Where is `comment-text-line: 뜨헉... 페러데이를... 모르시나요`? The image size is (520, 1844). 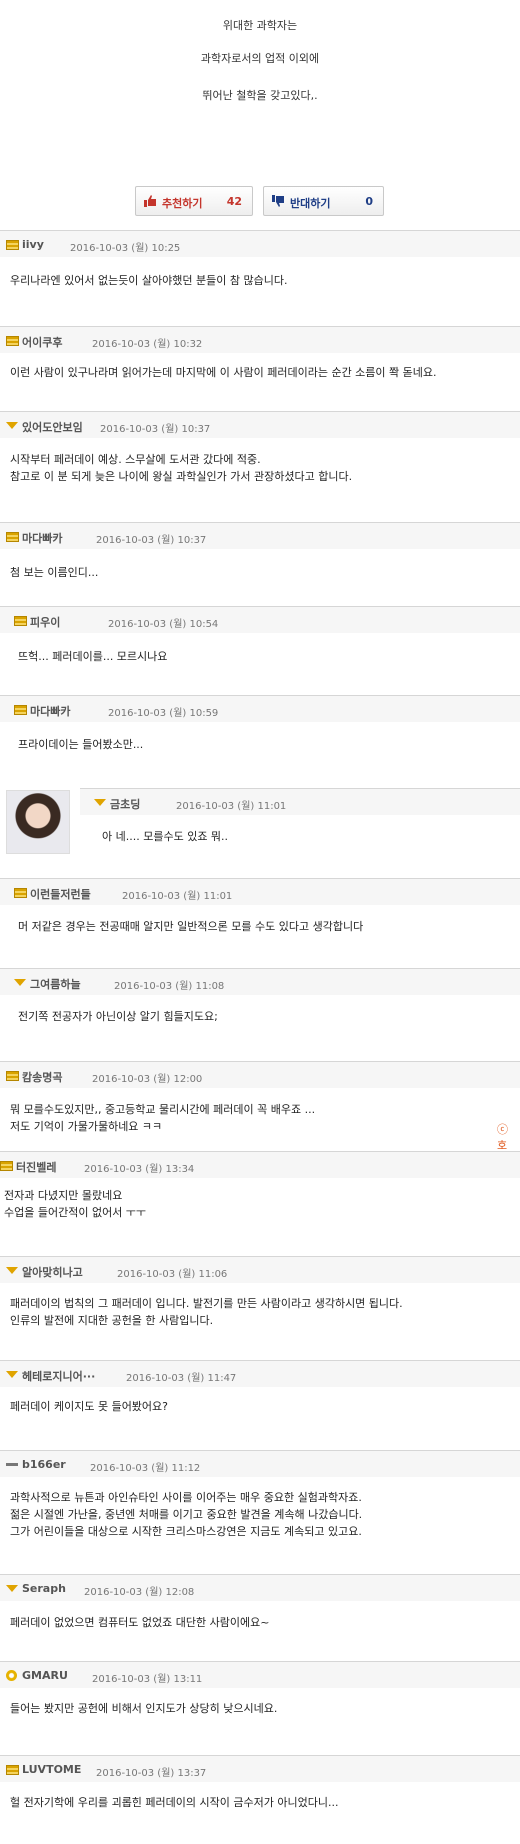 comment-text-line: 뜨헉... 페러데이를... 모르시나요 is located at coordinates (93, 656).